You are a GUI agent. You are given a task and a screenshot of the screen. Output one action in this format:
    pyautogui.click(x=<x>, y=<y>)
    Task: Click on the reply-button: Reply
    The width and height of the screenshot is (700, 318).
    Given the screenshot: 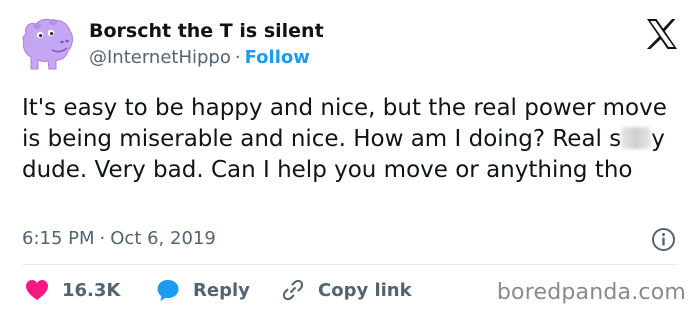 What is the action you would take?
    pyautogui.click(x=203, y=290)
    